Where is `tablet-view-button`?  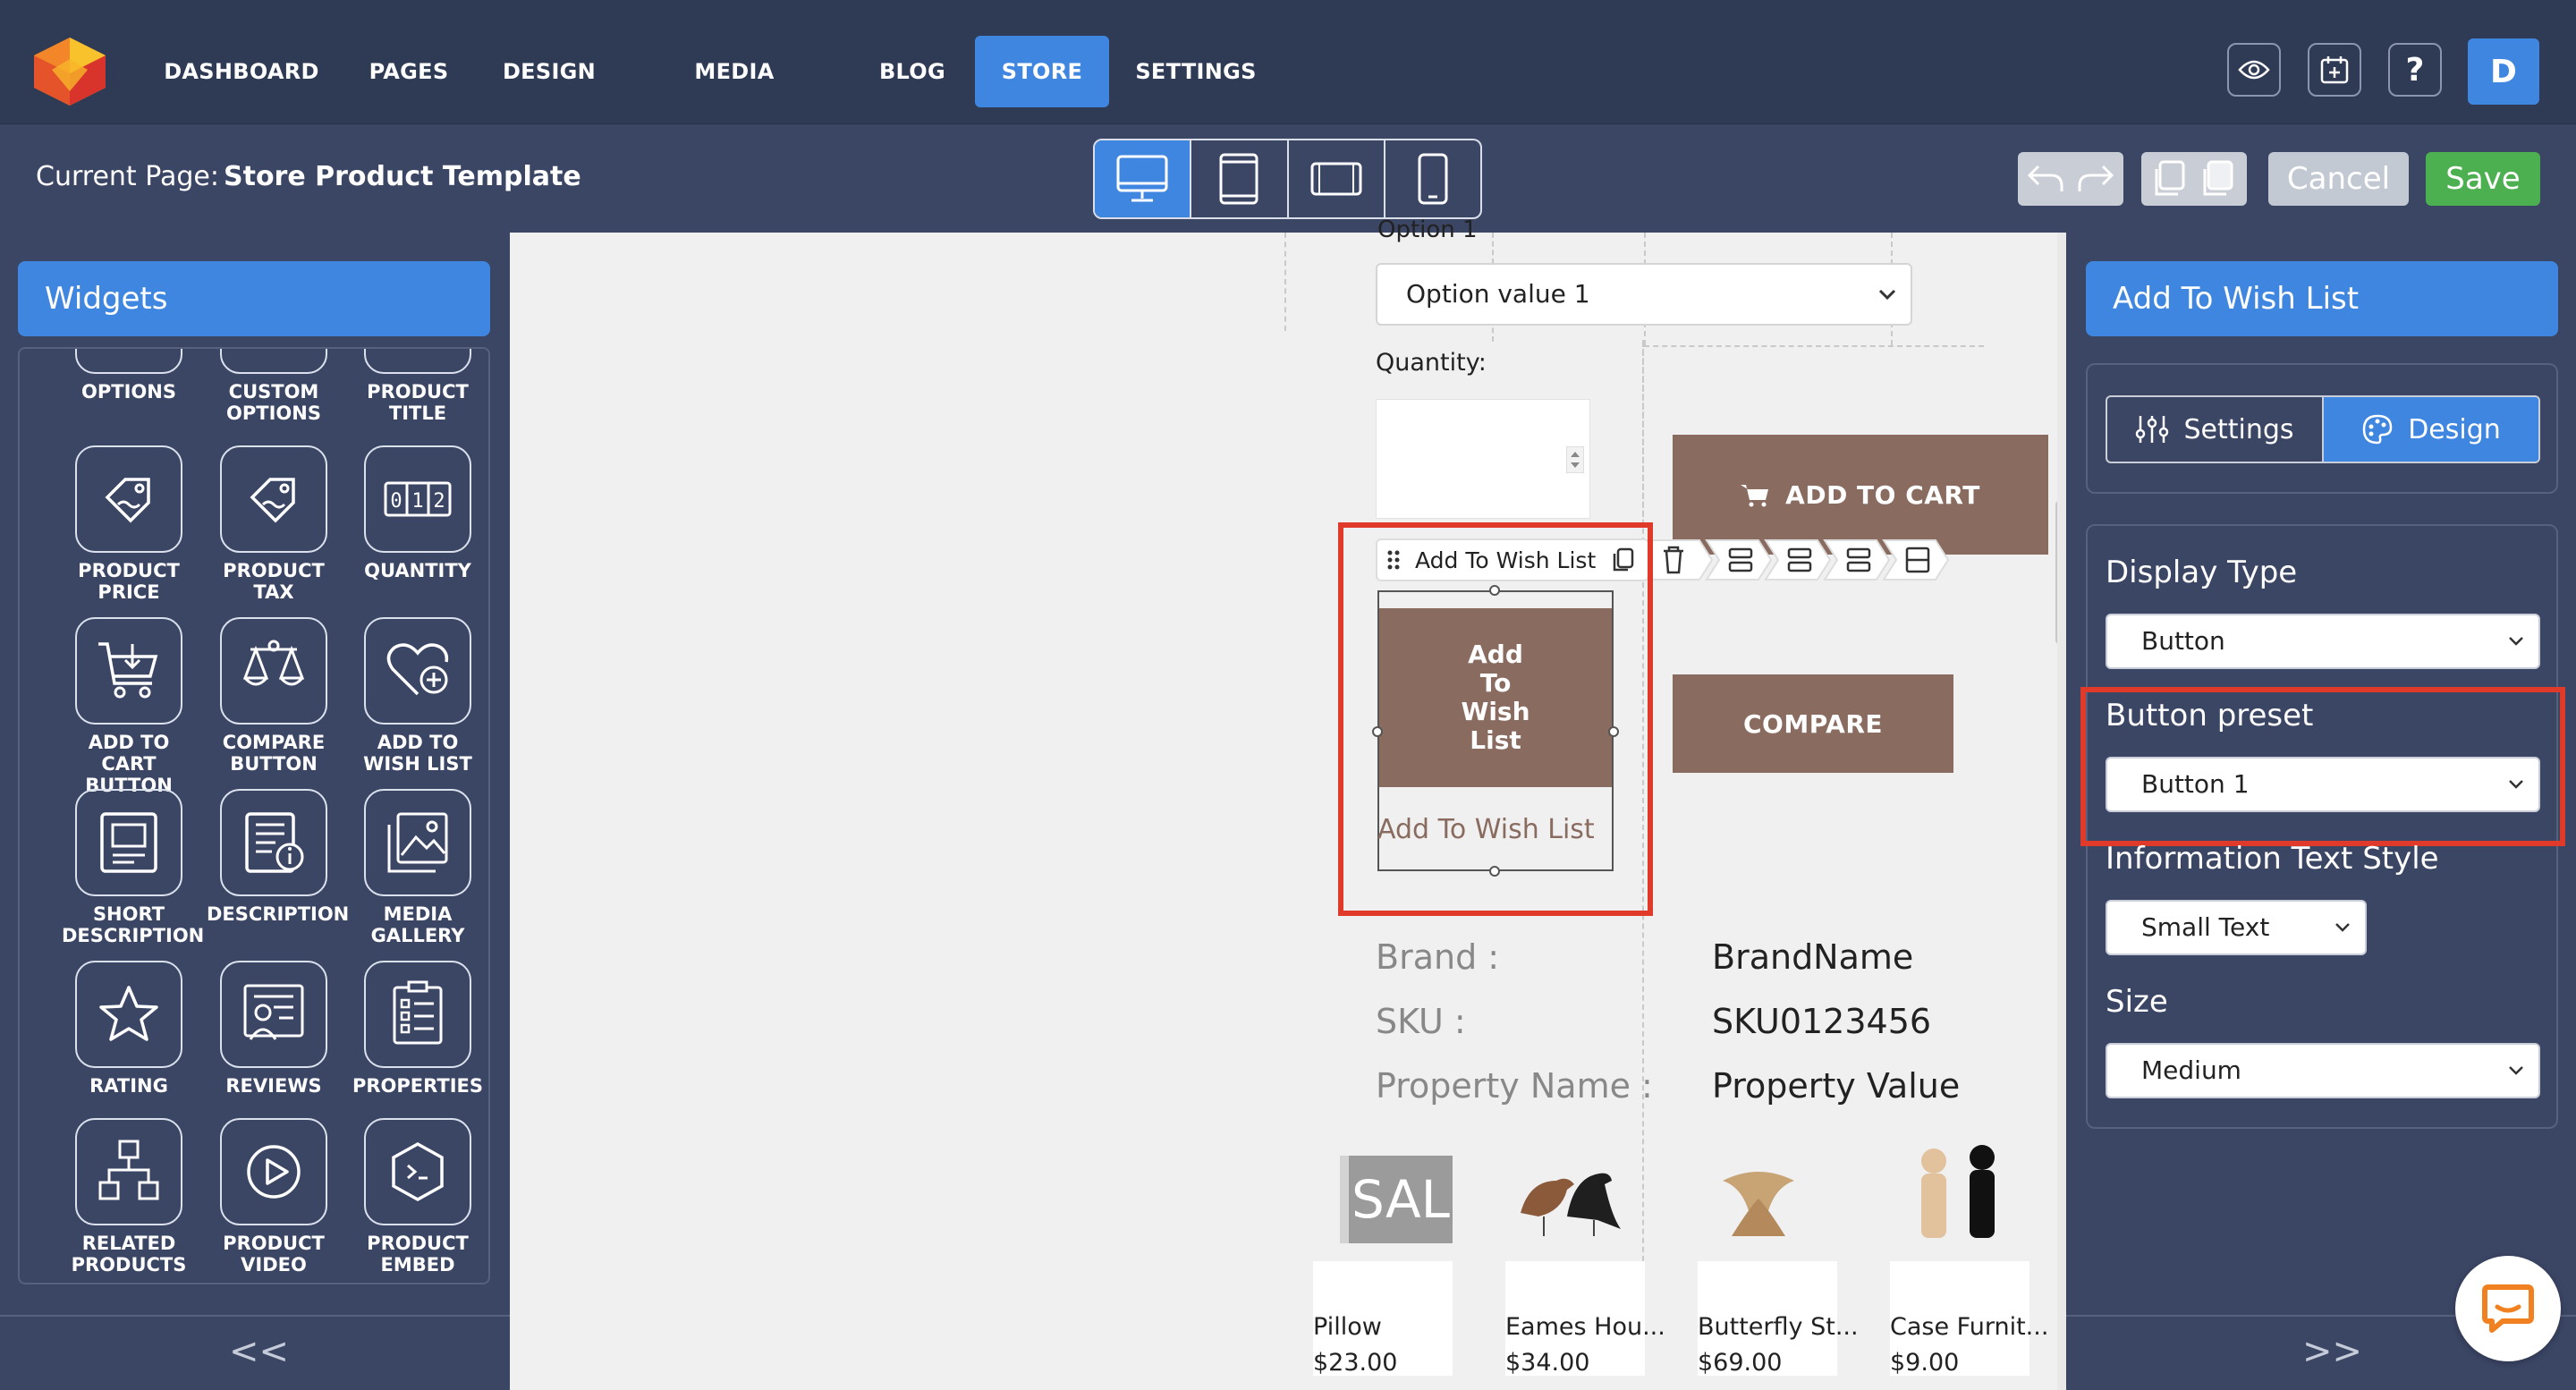 tablet-view-button is located at coordinates (1240, 178).